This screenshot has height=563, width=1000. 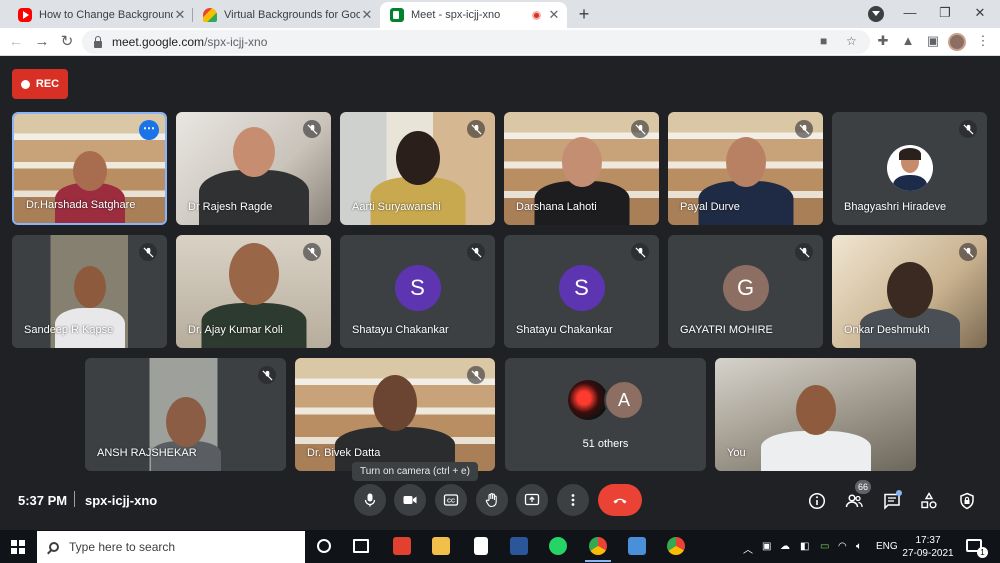 What do you see at coordinates (147, 453) in the screenshot?
I see `participant-name: ANSH RAJSHEKAR` at bounding box center [147, 453].